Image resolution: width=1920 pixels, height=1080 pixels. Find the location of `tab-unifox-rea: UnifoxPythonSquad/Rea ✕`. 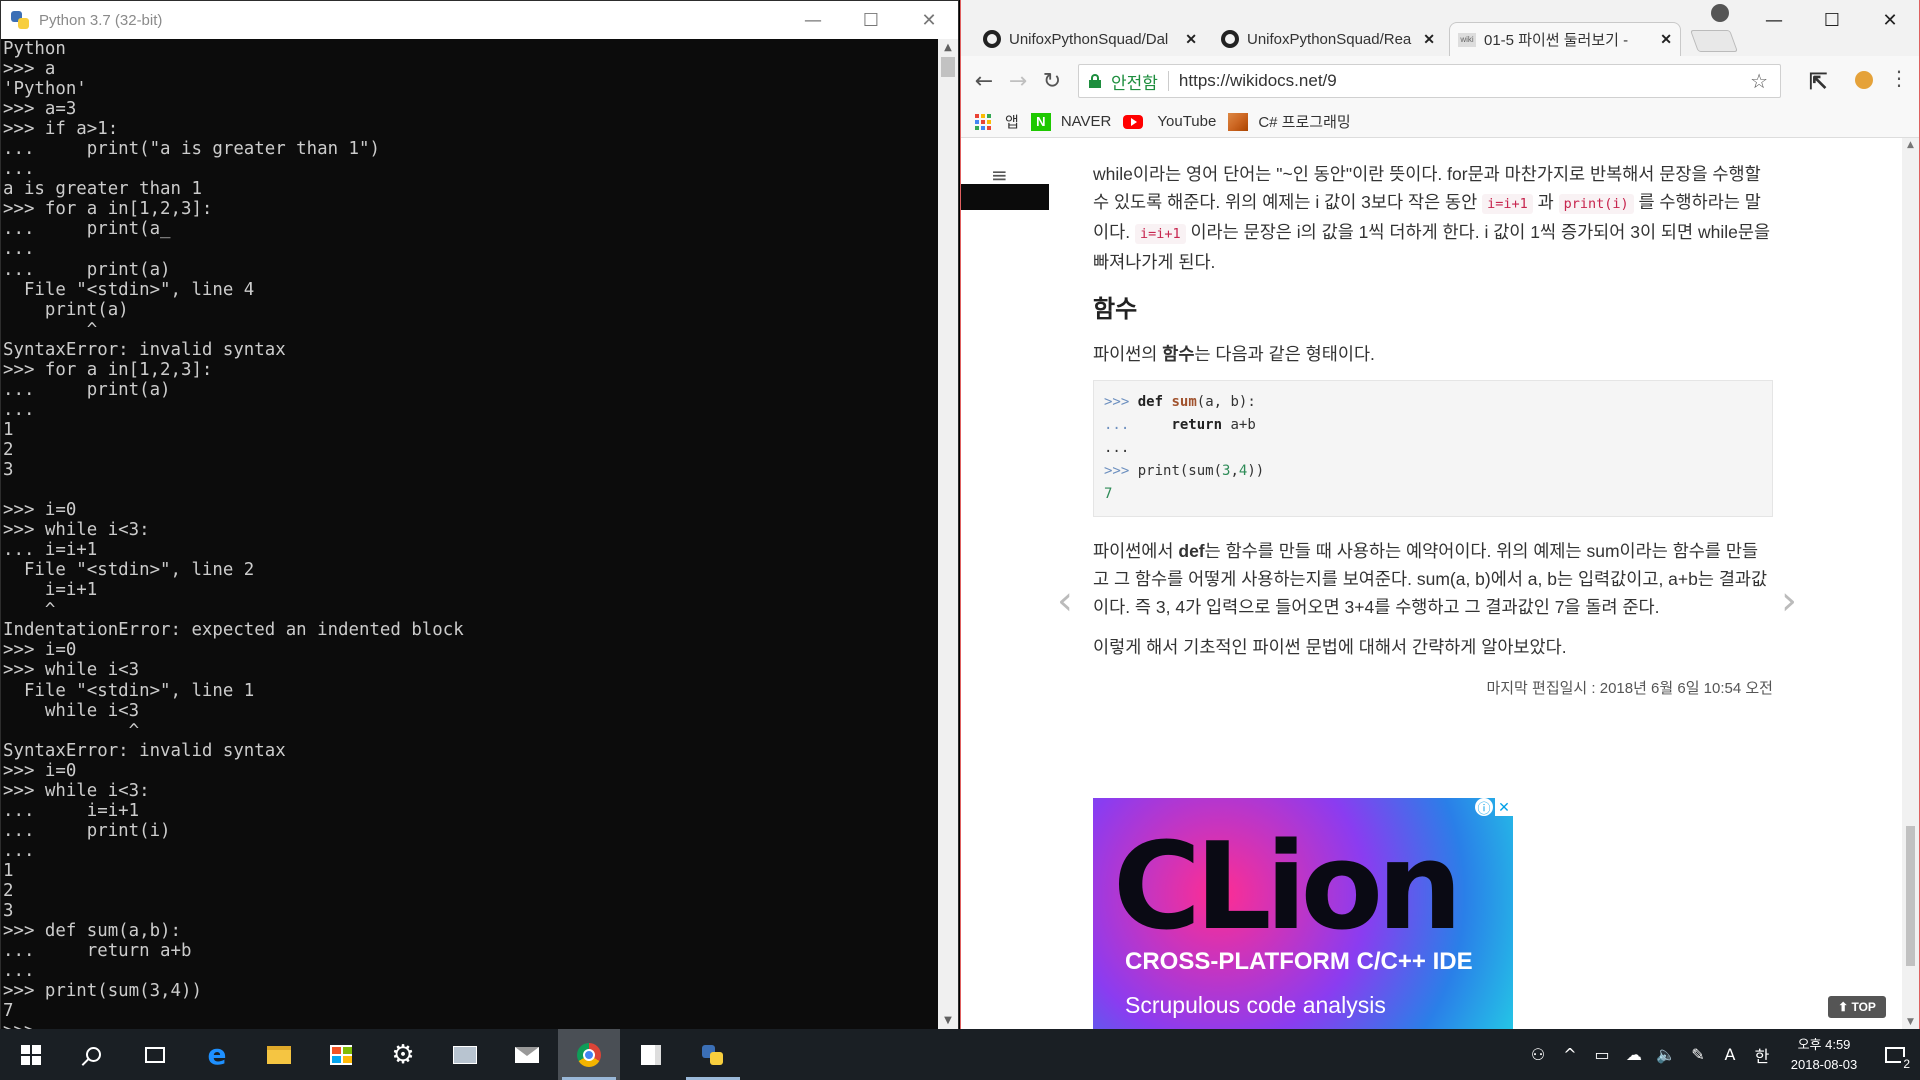

tab-unifox-rea: UnifoxPythonSquad/Rea ✕ is located at coordinates (1328, 39).